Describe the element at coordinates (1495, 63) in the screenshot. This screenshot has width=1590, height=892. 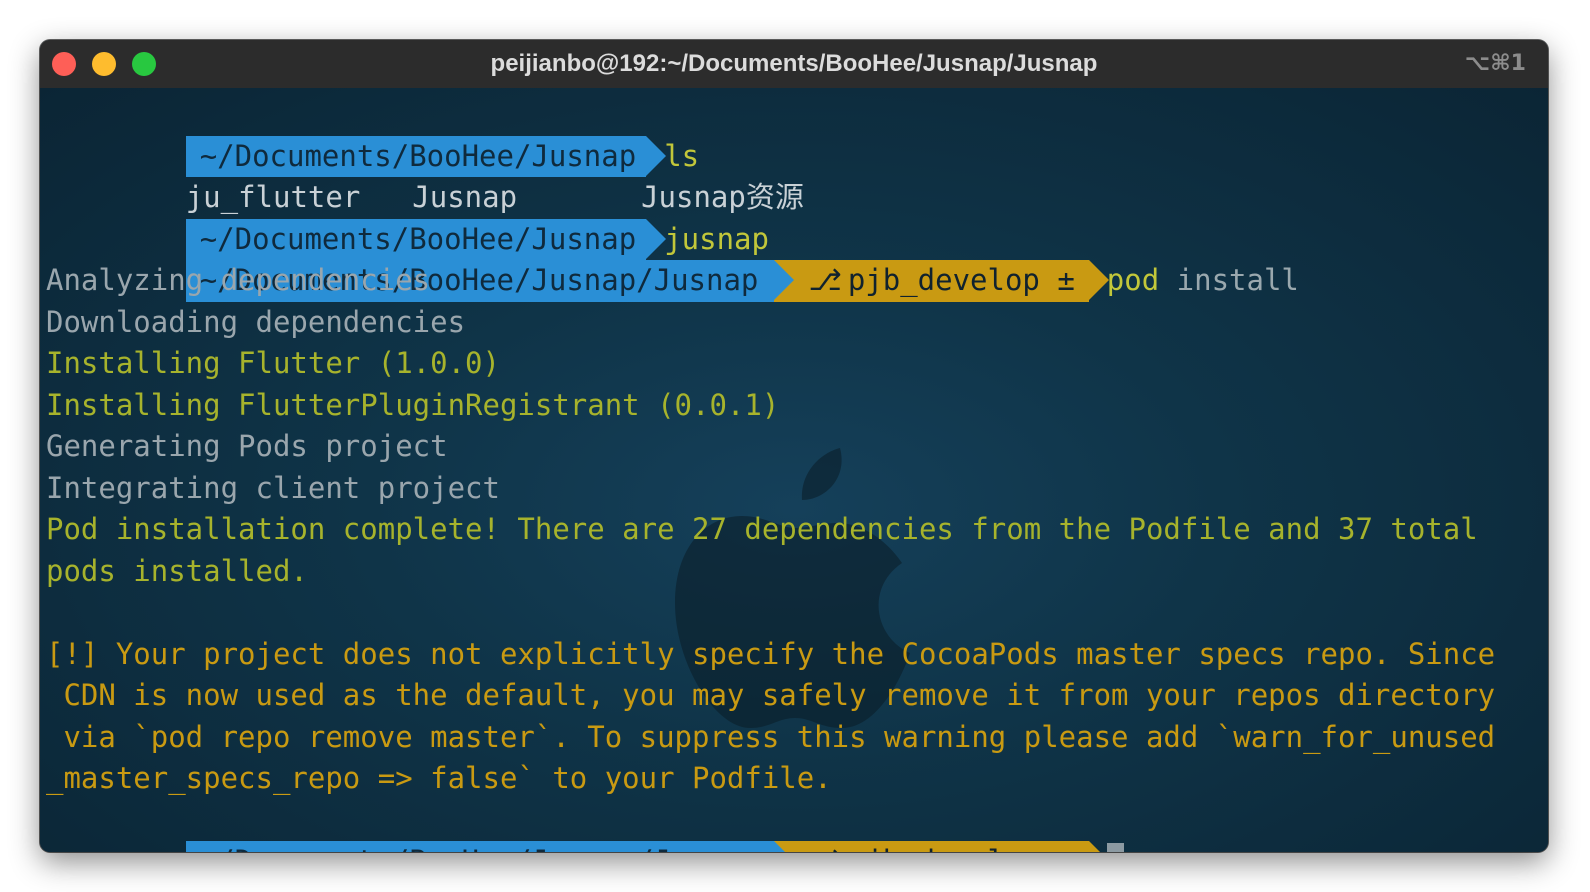
I see `window-shortcut: ⌥⌘1` at that location.